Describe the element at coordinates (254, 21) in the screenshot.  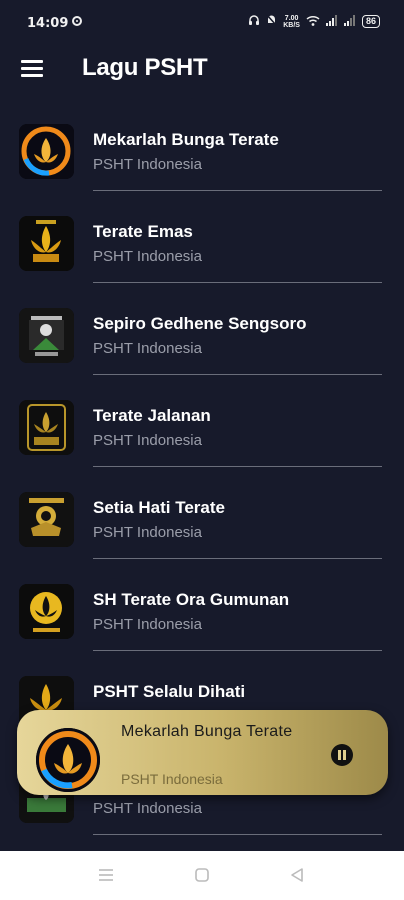
I see `headphones-icon` at that location.